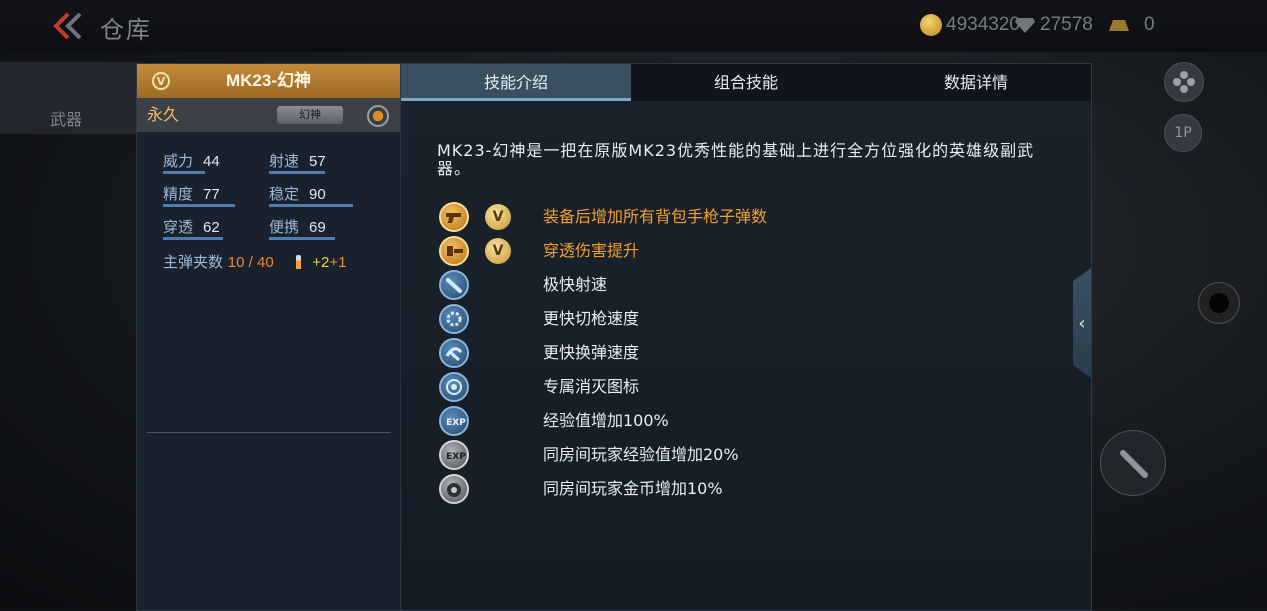 The height and width of the screenshot is (611, 1267). I want to click on weapon-name: MK23-幻神, so click(268, 80).